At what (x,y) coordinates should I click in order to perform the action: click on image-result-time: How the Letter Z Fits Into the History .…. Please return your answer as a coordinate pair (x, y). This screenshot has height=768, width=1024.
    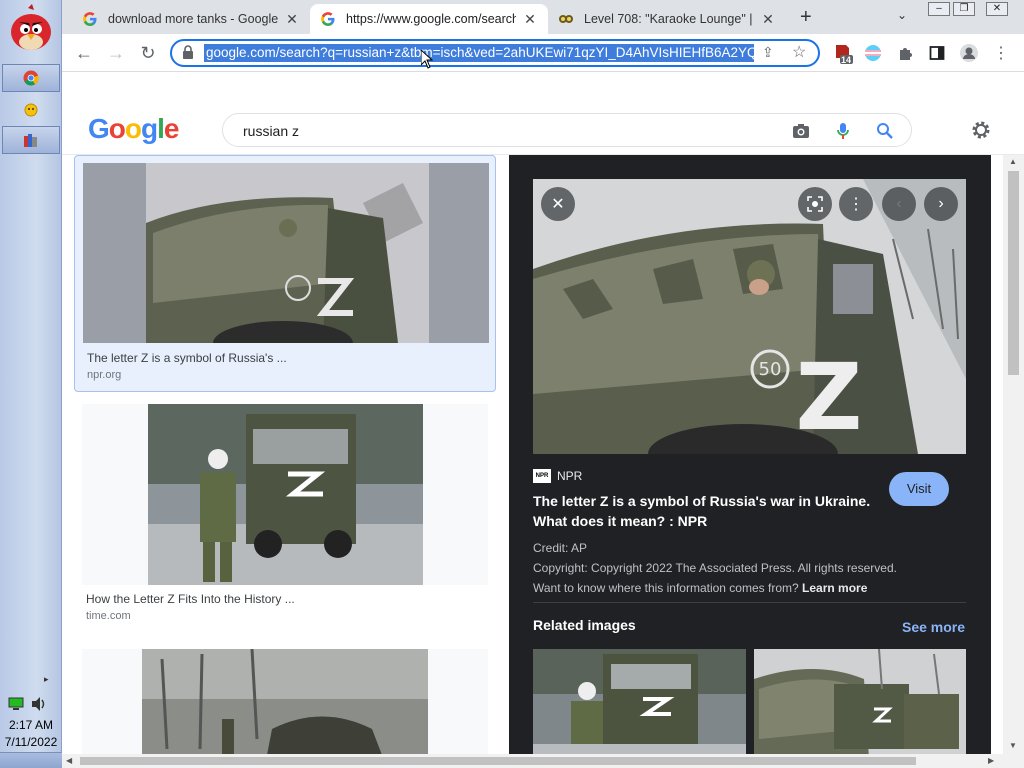
    Looking at the image, I should click on (285, 519).